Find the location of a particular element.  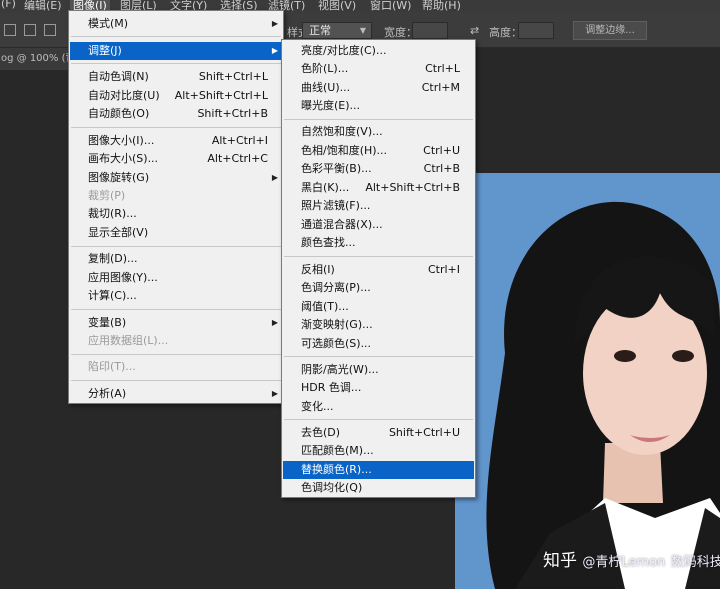

menu-item-shortcut: Shift+Ctrl+U is located at coordinates (424, 432).